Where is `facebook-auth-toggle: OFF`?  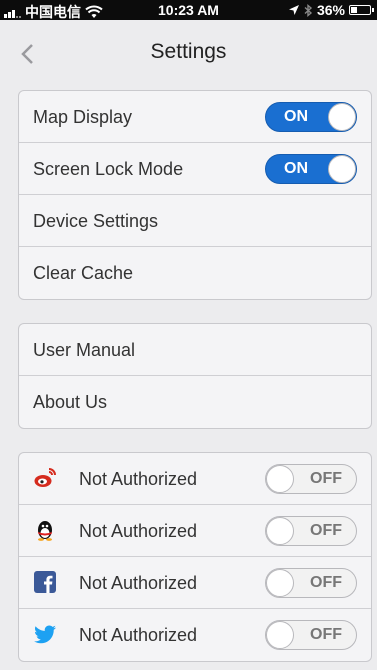
facebook-auth-toggle: OFF is located at coordinates (311, 583).